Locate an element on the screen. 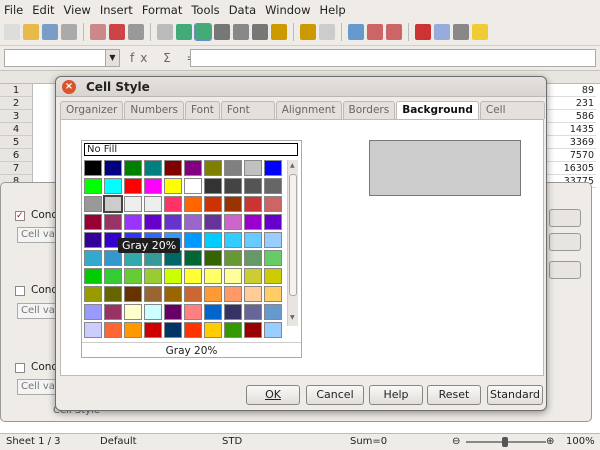  cell-value: 586 is located at coordinates (571, 116).